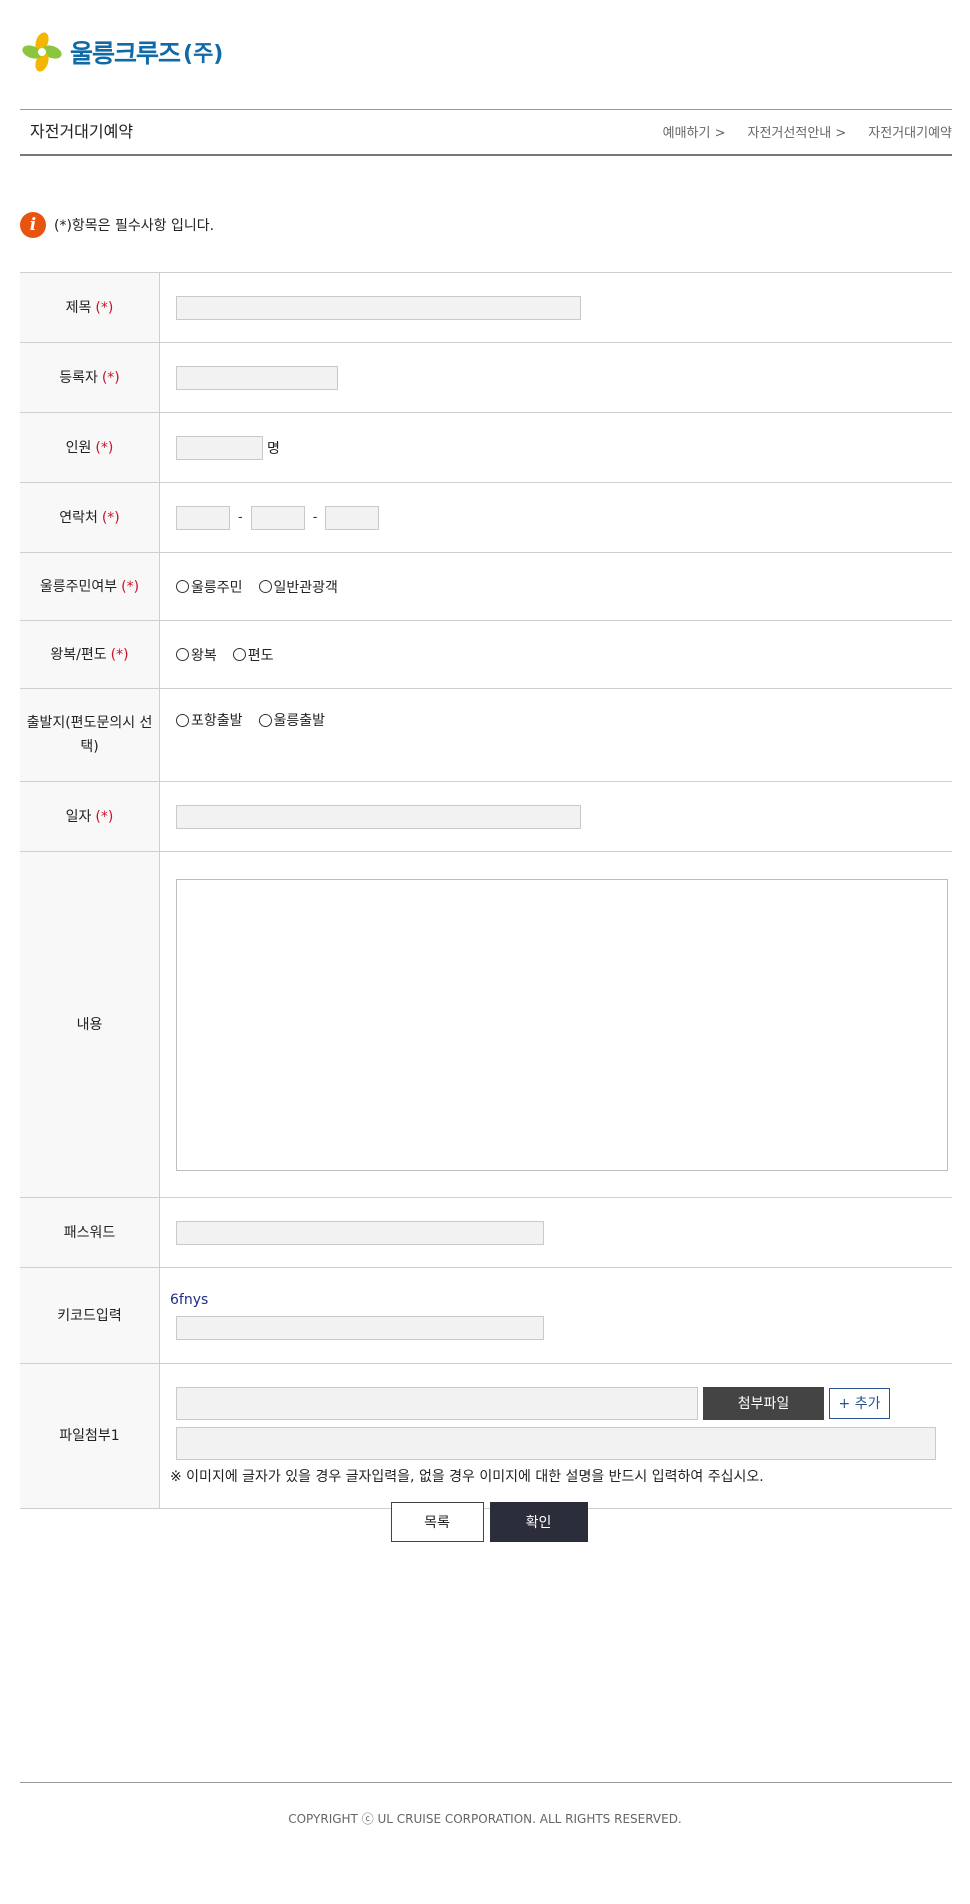 Image resolution: width=970 pixels, height=1904 pixels. What do you see at coordinates (90, 517) in the screenshot?
I see `contact-label: 연락처 (*)` at bounding box center [90, 517].